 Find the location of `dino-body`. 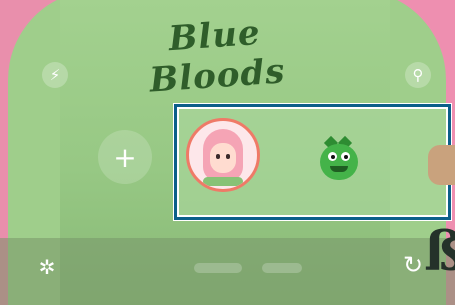

dino-body is located at coordinates (339, 162).